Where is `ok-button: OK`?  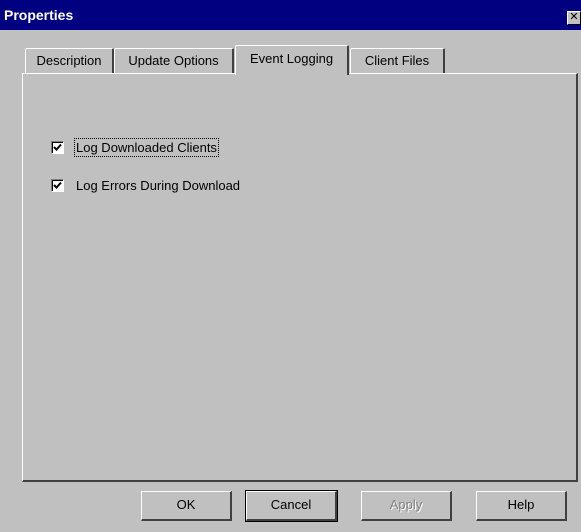
ok-button: OK is located at coordinates (186, 506).